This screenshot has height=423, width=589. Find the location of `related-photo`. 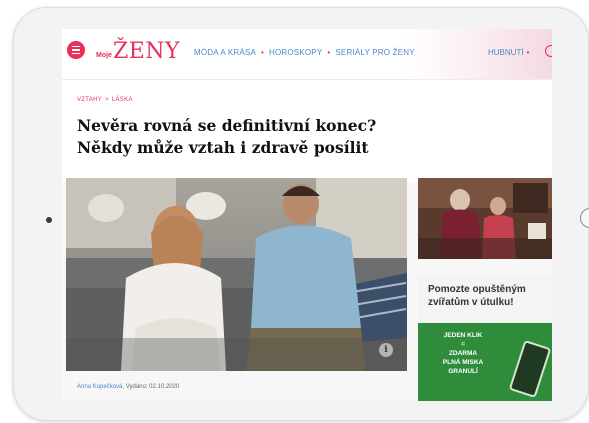

related-photo is located at coordinates (485, 218).